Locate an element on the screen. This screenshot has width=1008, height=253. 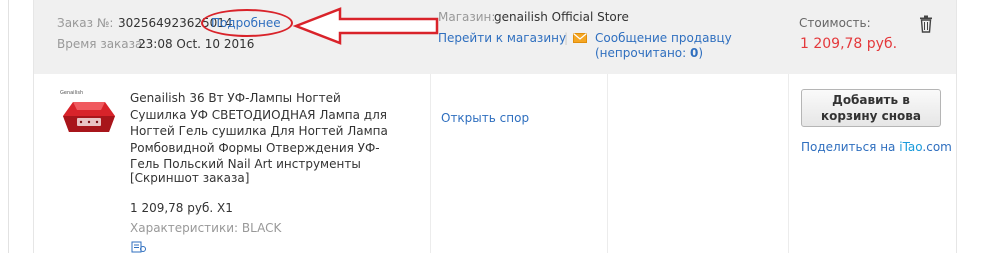
share-prefix: Поделиться на is located at coordinates (850, 147).